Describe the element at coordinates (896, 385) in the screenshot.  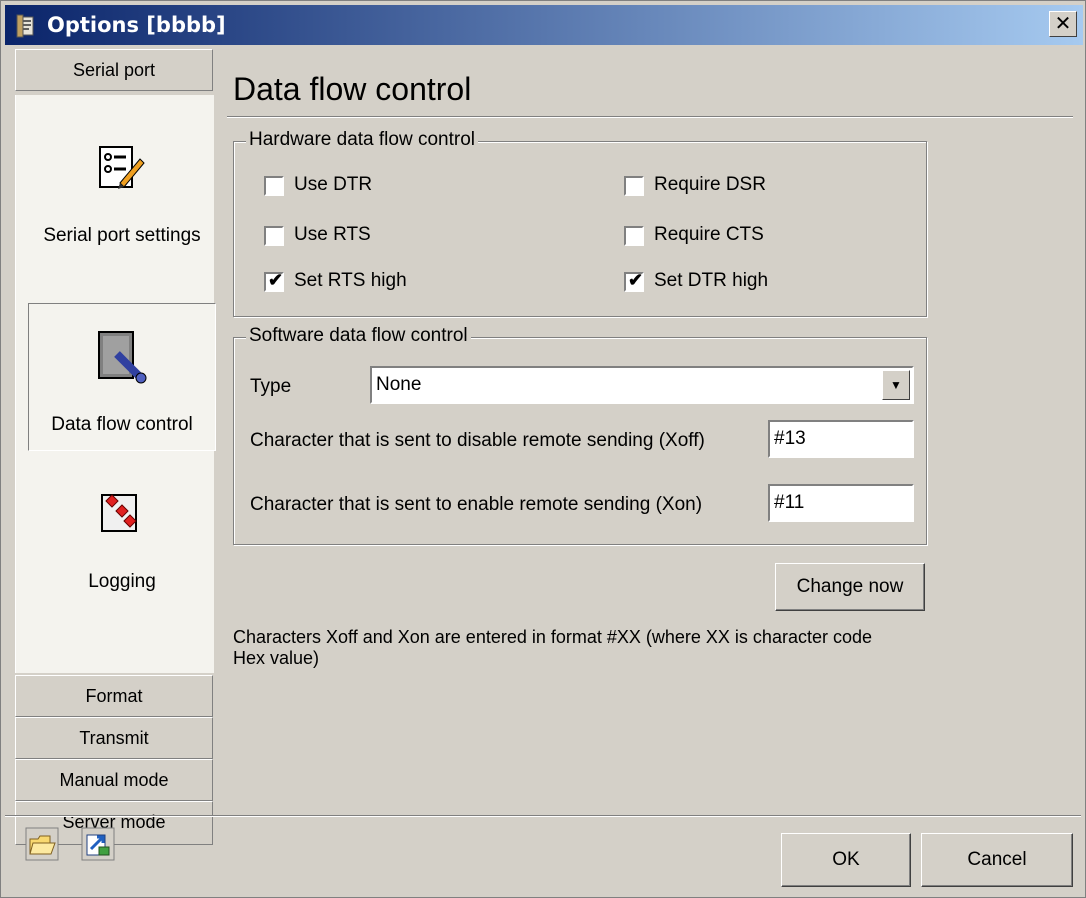
I see `chevron-down-icon: ▼` at that location.